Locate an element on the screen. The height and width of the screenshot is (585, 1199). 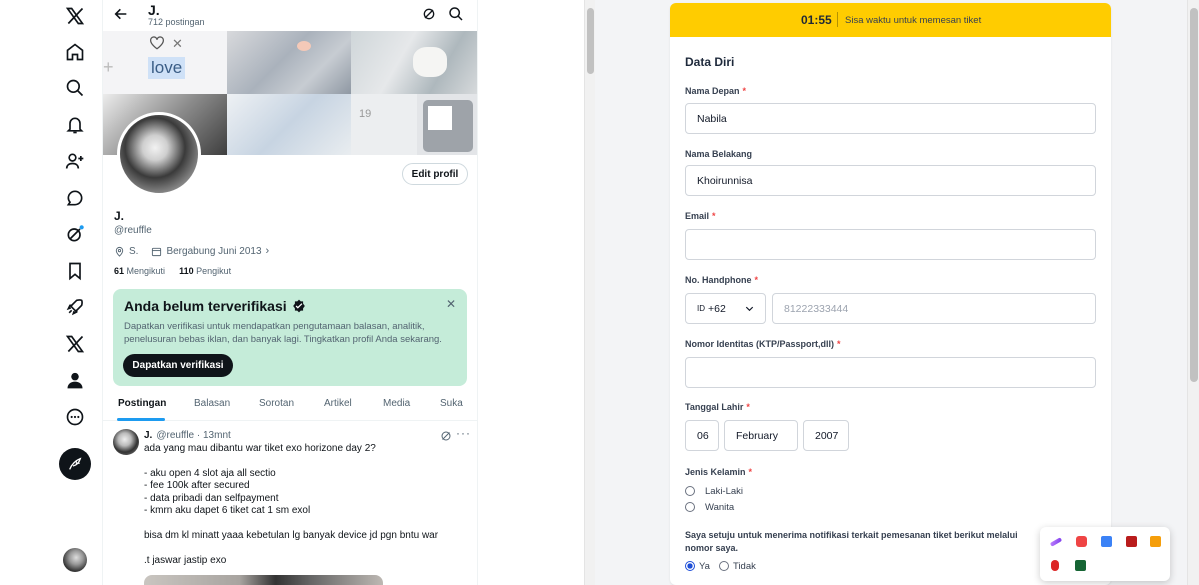
header-name: J. is located at coordinates (154, 10).